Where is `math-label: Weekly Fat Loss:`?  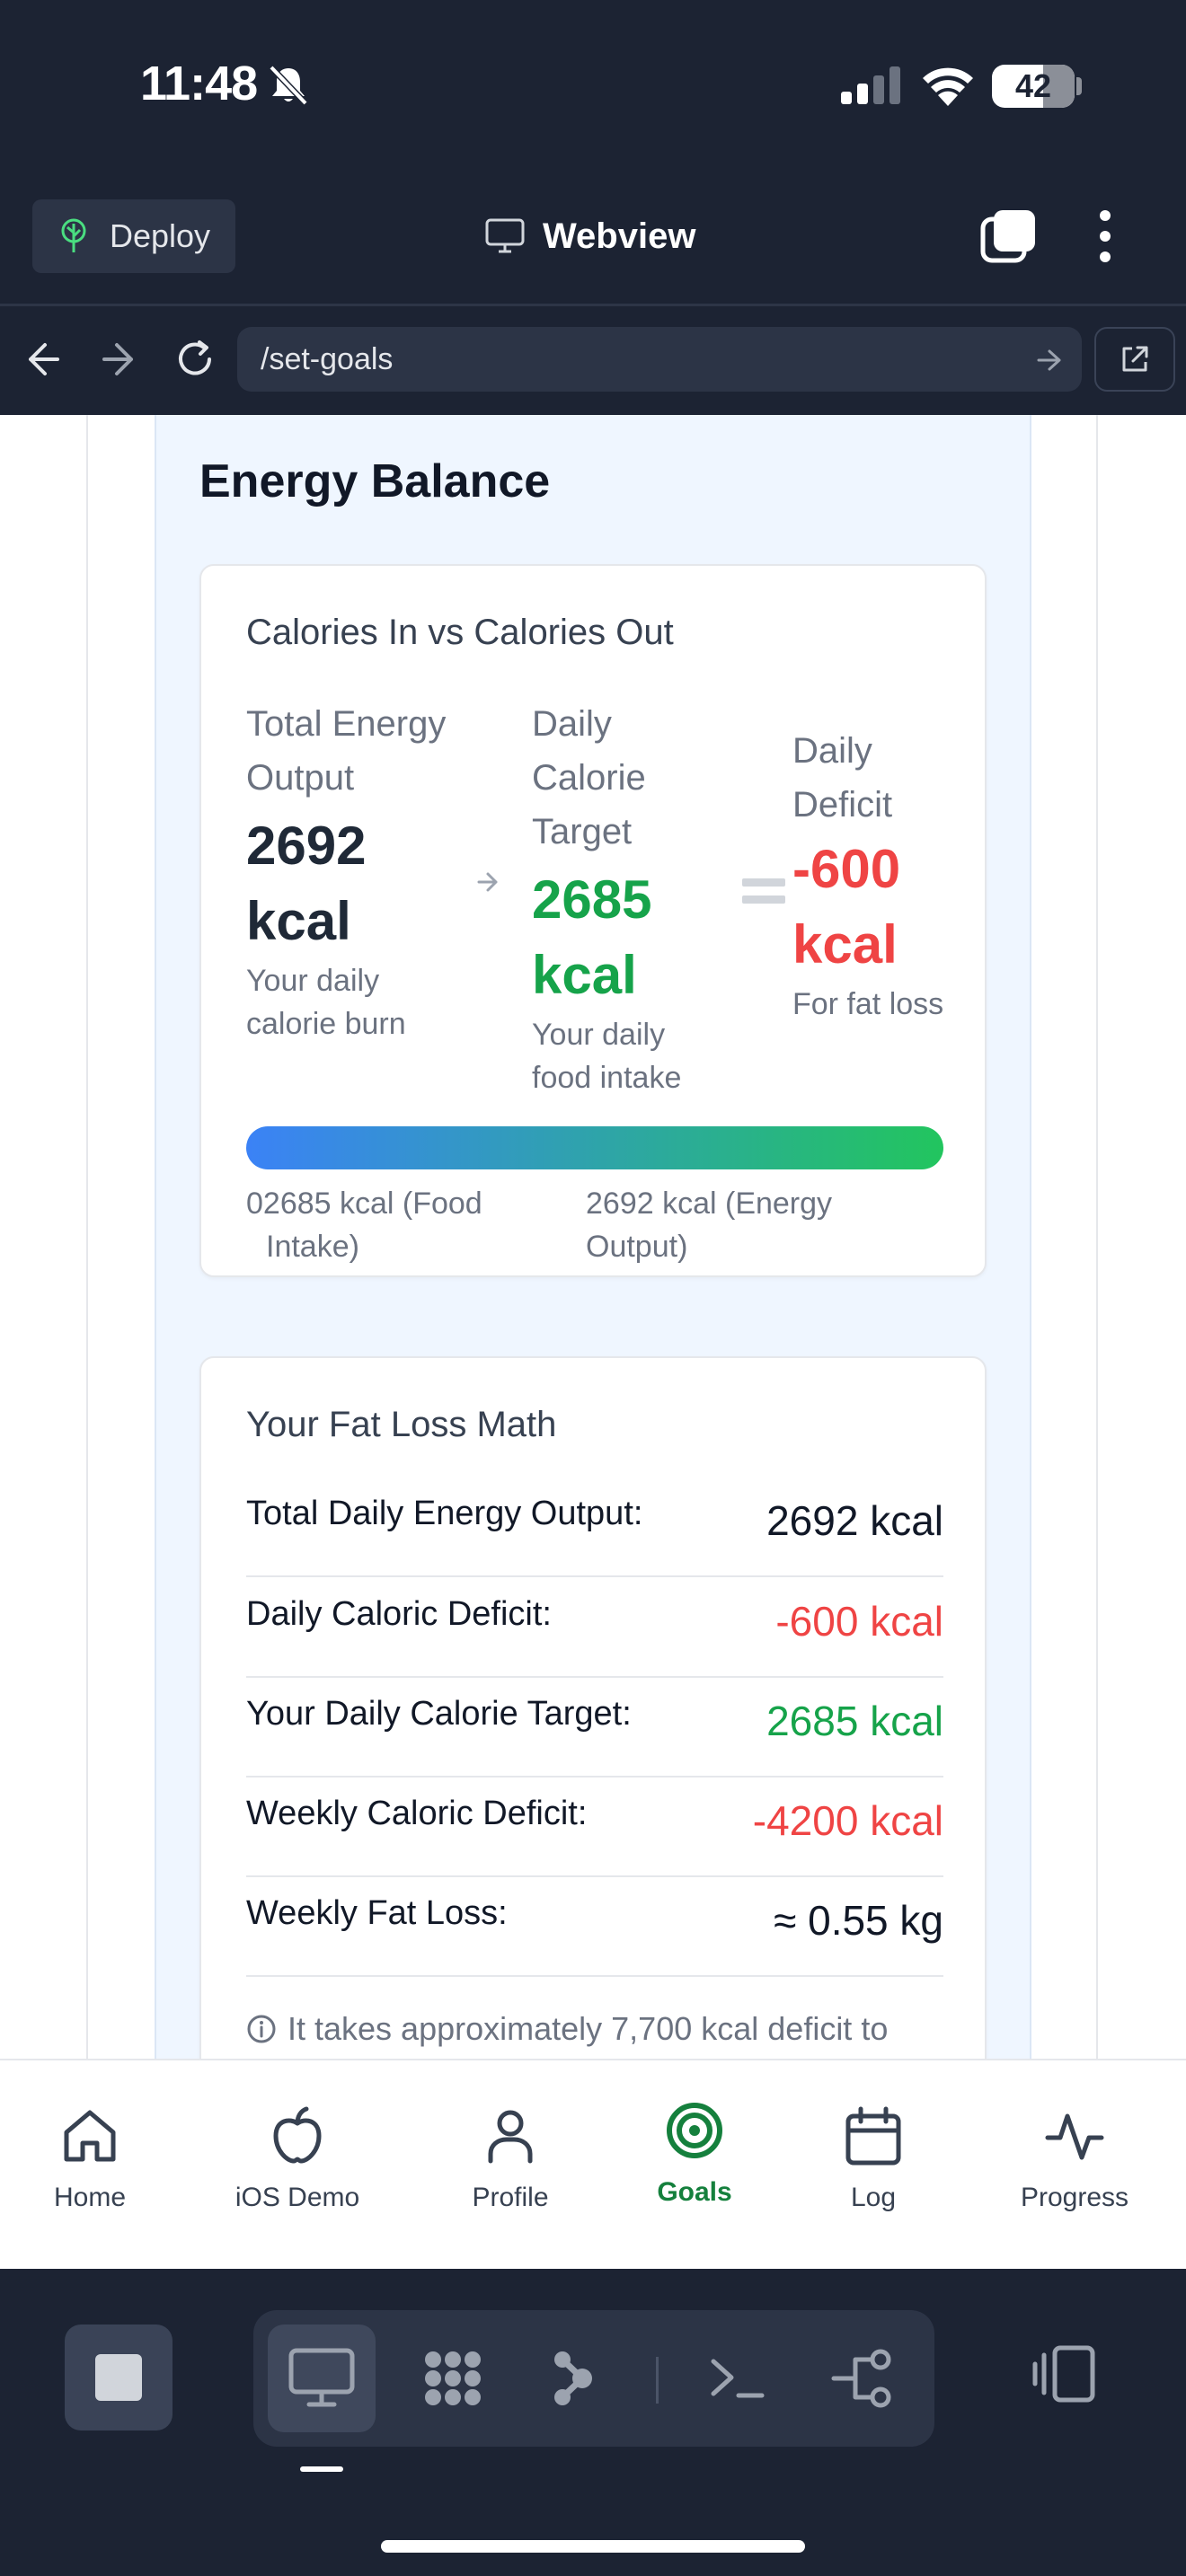
math-label: Weekly Fat Loss: is located at coordinates (377, 1913).